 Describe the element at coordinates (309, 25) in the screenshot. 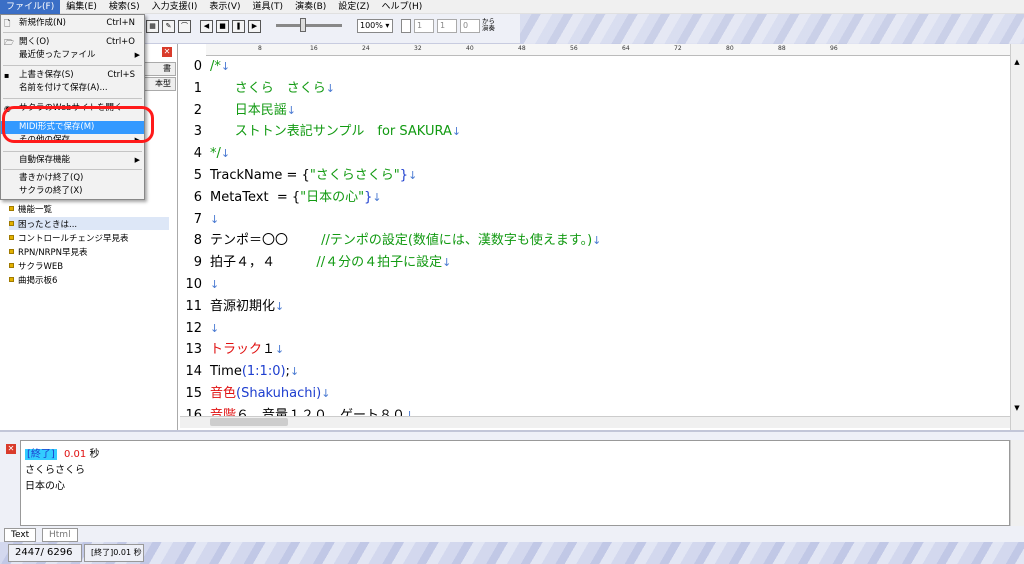

I see `tempo-slider-track` at that location.